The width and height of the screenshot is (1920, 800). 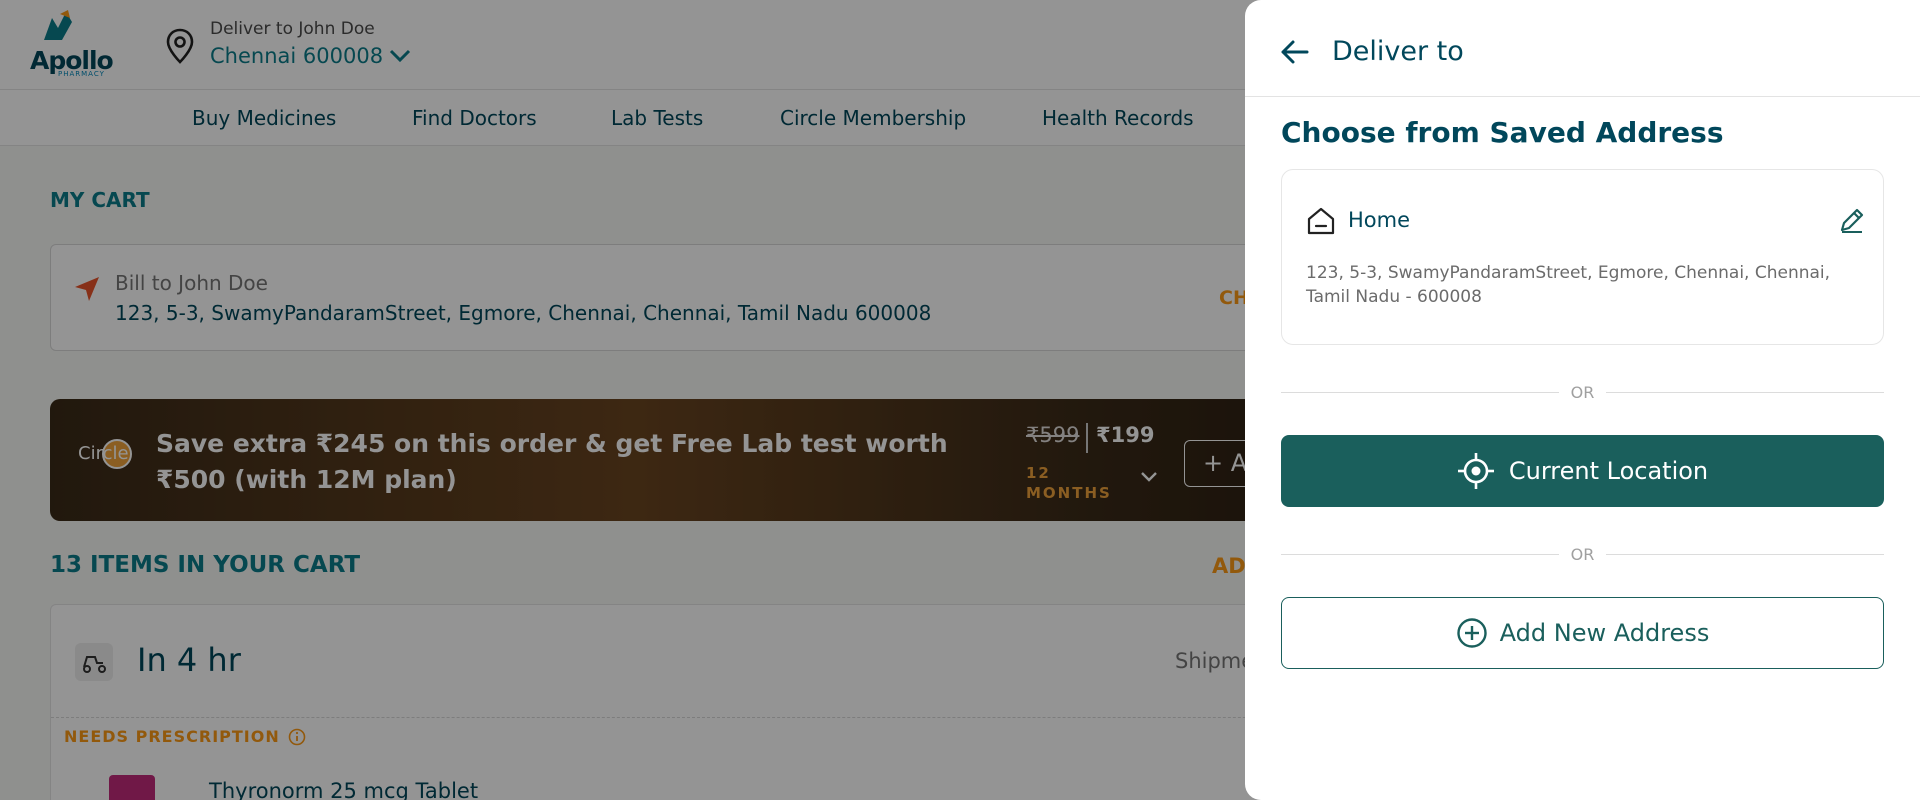 I want to click on or-divider: OR, so click(x=1582, y=392).